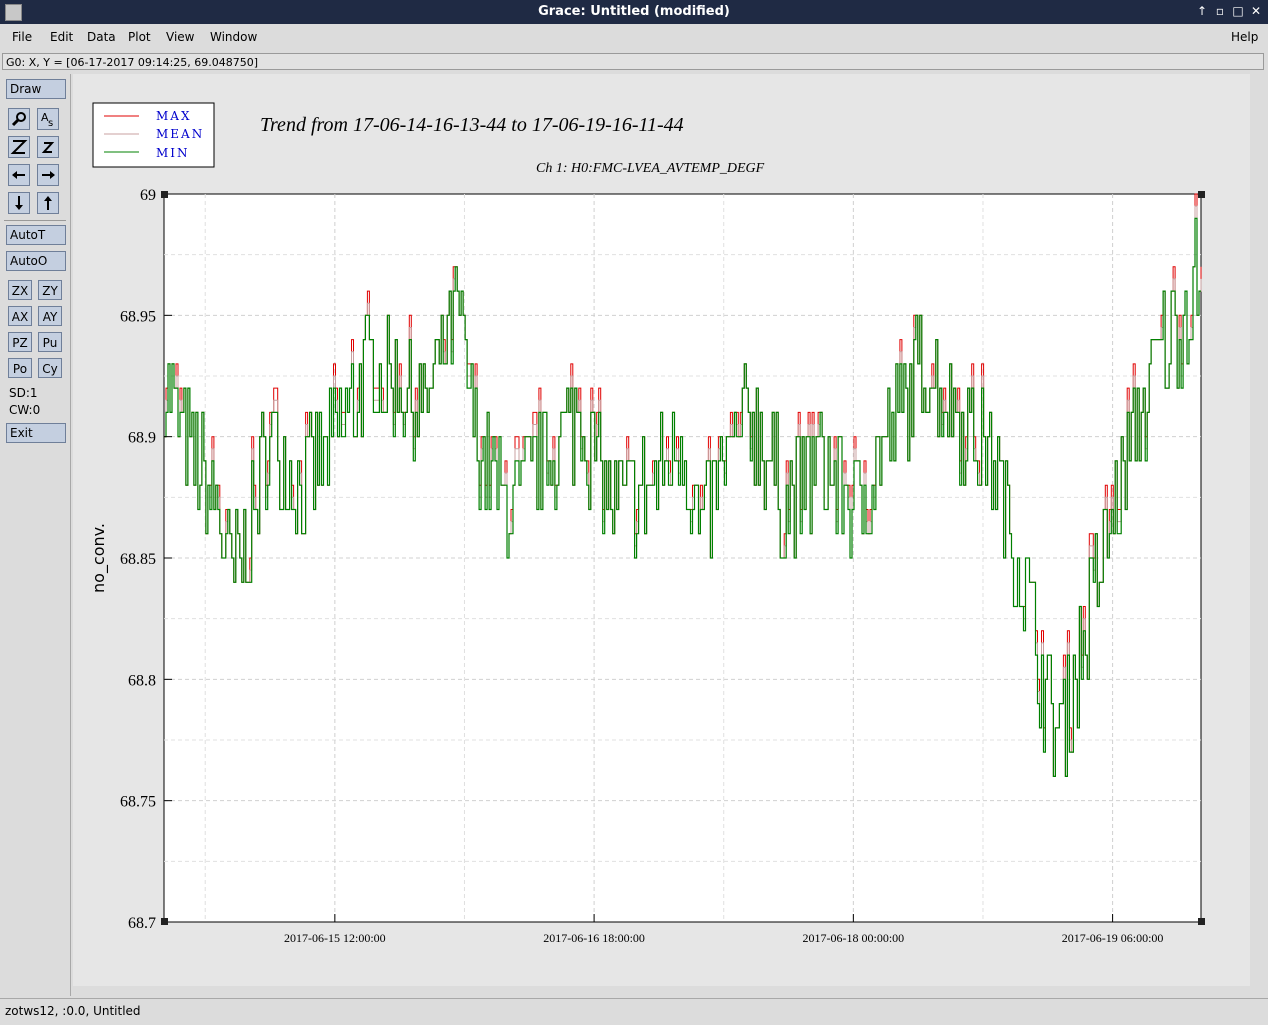  I want to click on exit-button: Exit, so click(36, 433).